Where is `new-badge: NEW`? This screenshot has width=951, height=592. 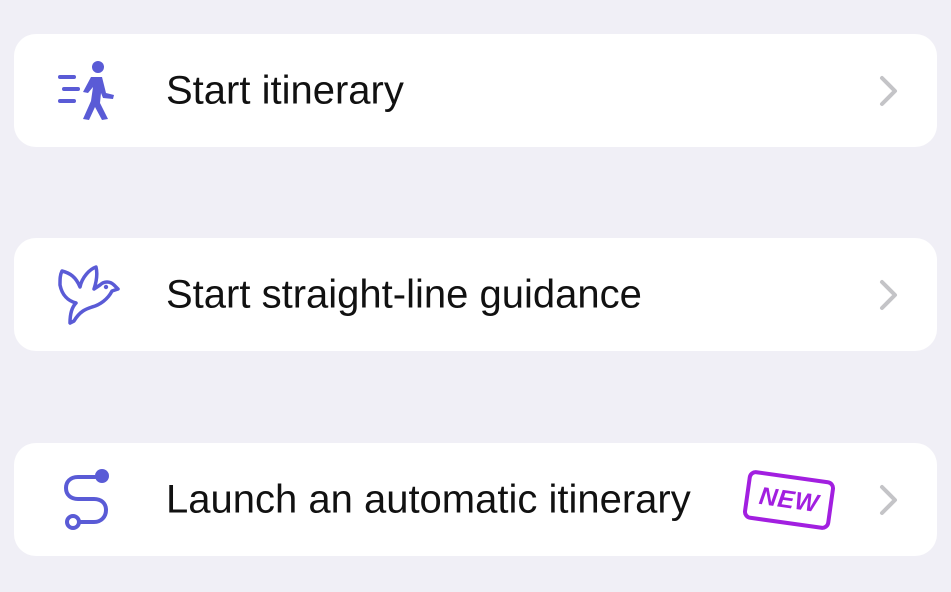
new-badge: NEW is located at coordinates (789, 499).